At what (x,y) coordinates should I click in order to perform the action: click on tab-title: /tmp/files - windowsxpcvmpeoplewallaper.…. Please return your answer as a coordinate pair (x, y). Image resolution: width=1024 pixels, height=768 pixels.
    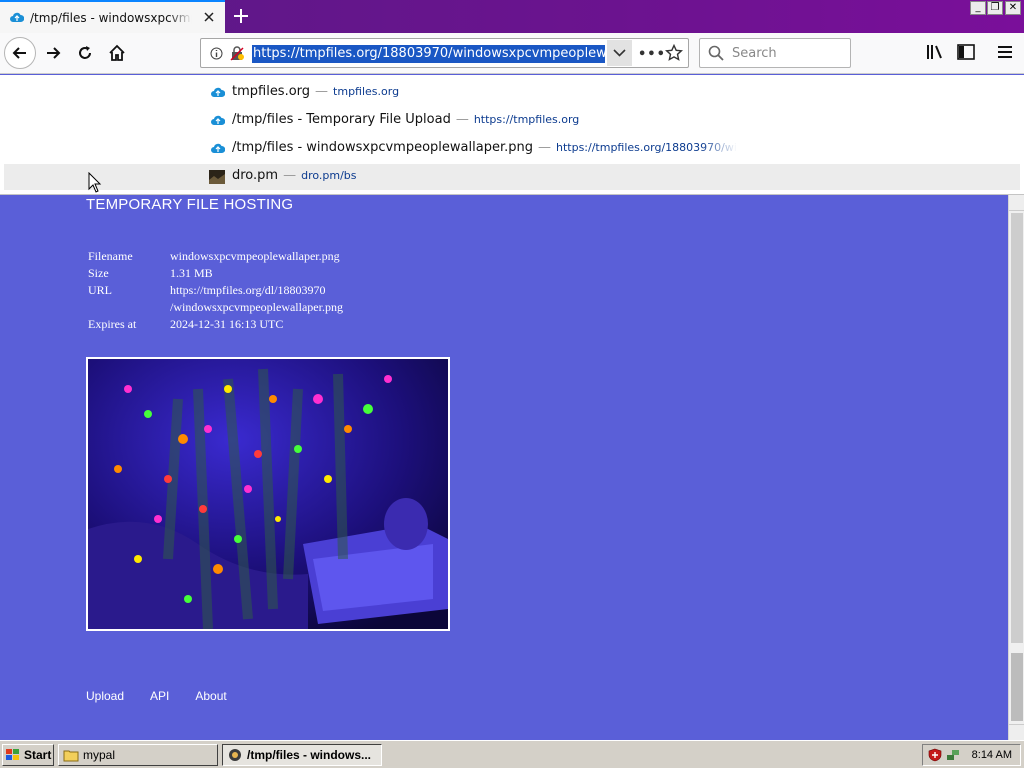
    Looking at the image, I should click on (111, 17).